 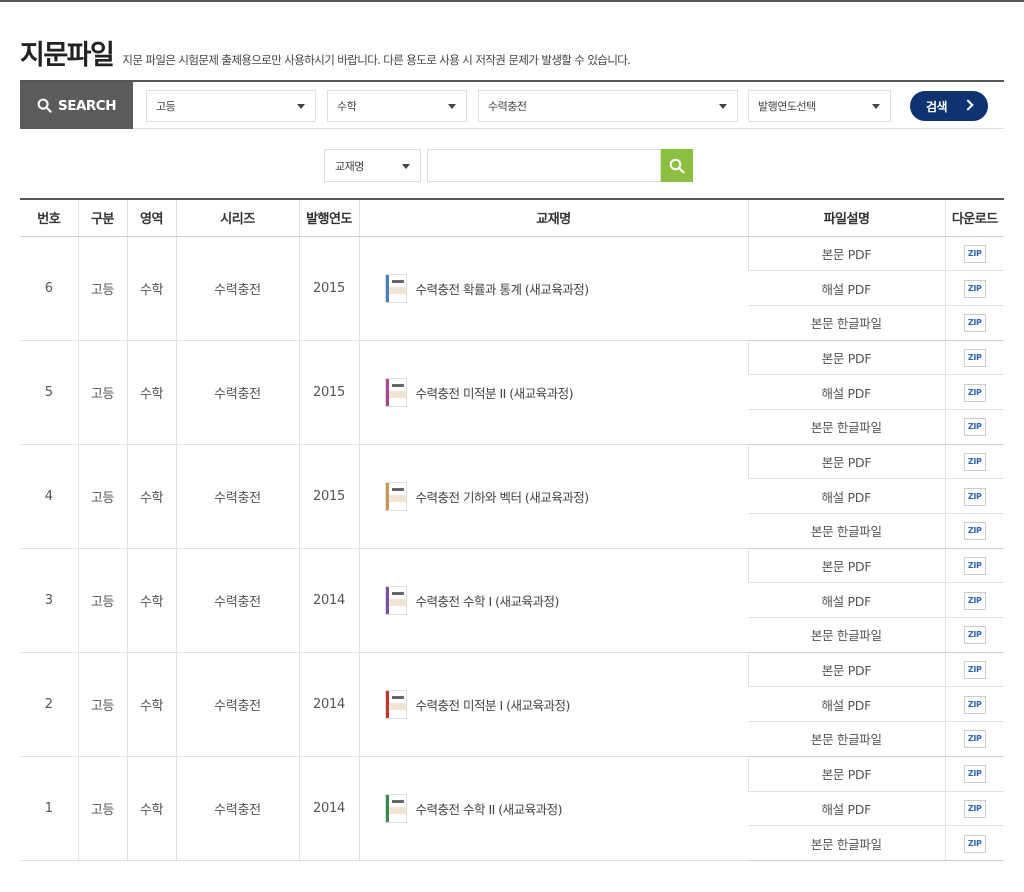 I want to click on book-link: 수력충전 확률과 통계 (새교육과정), so click(x=566, y=288).